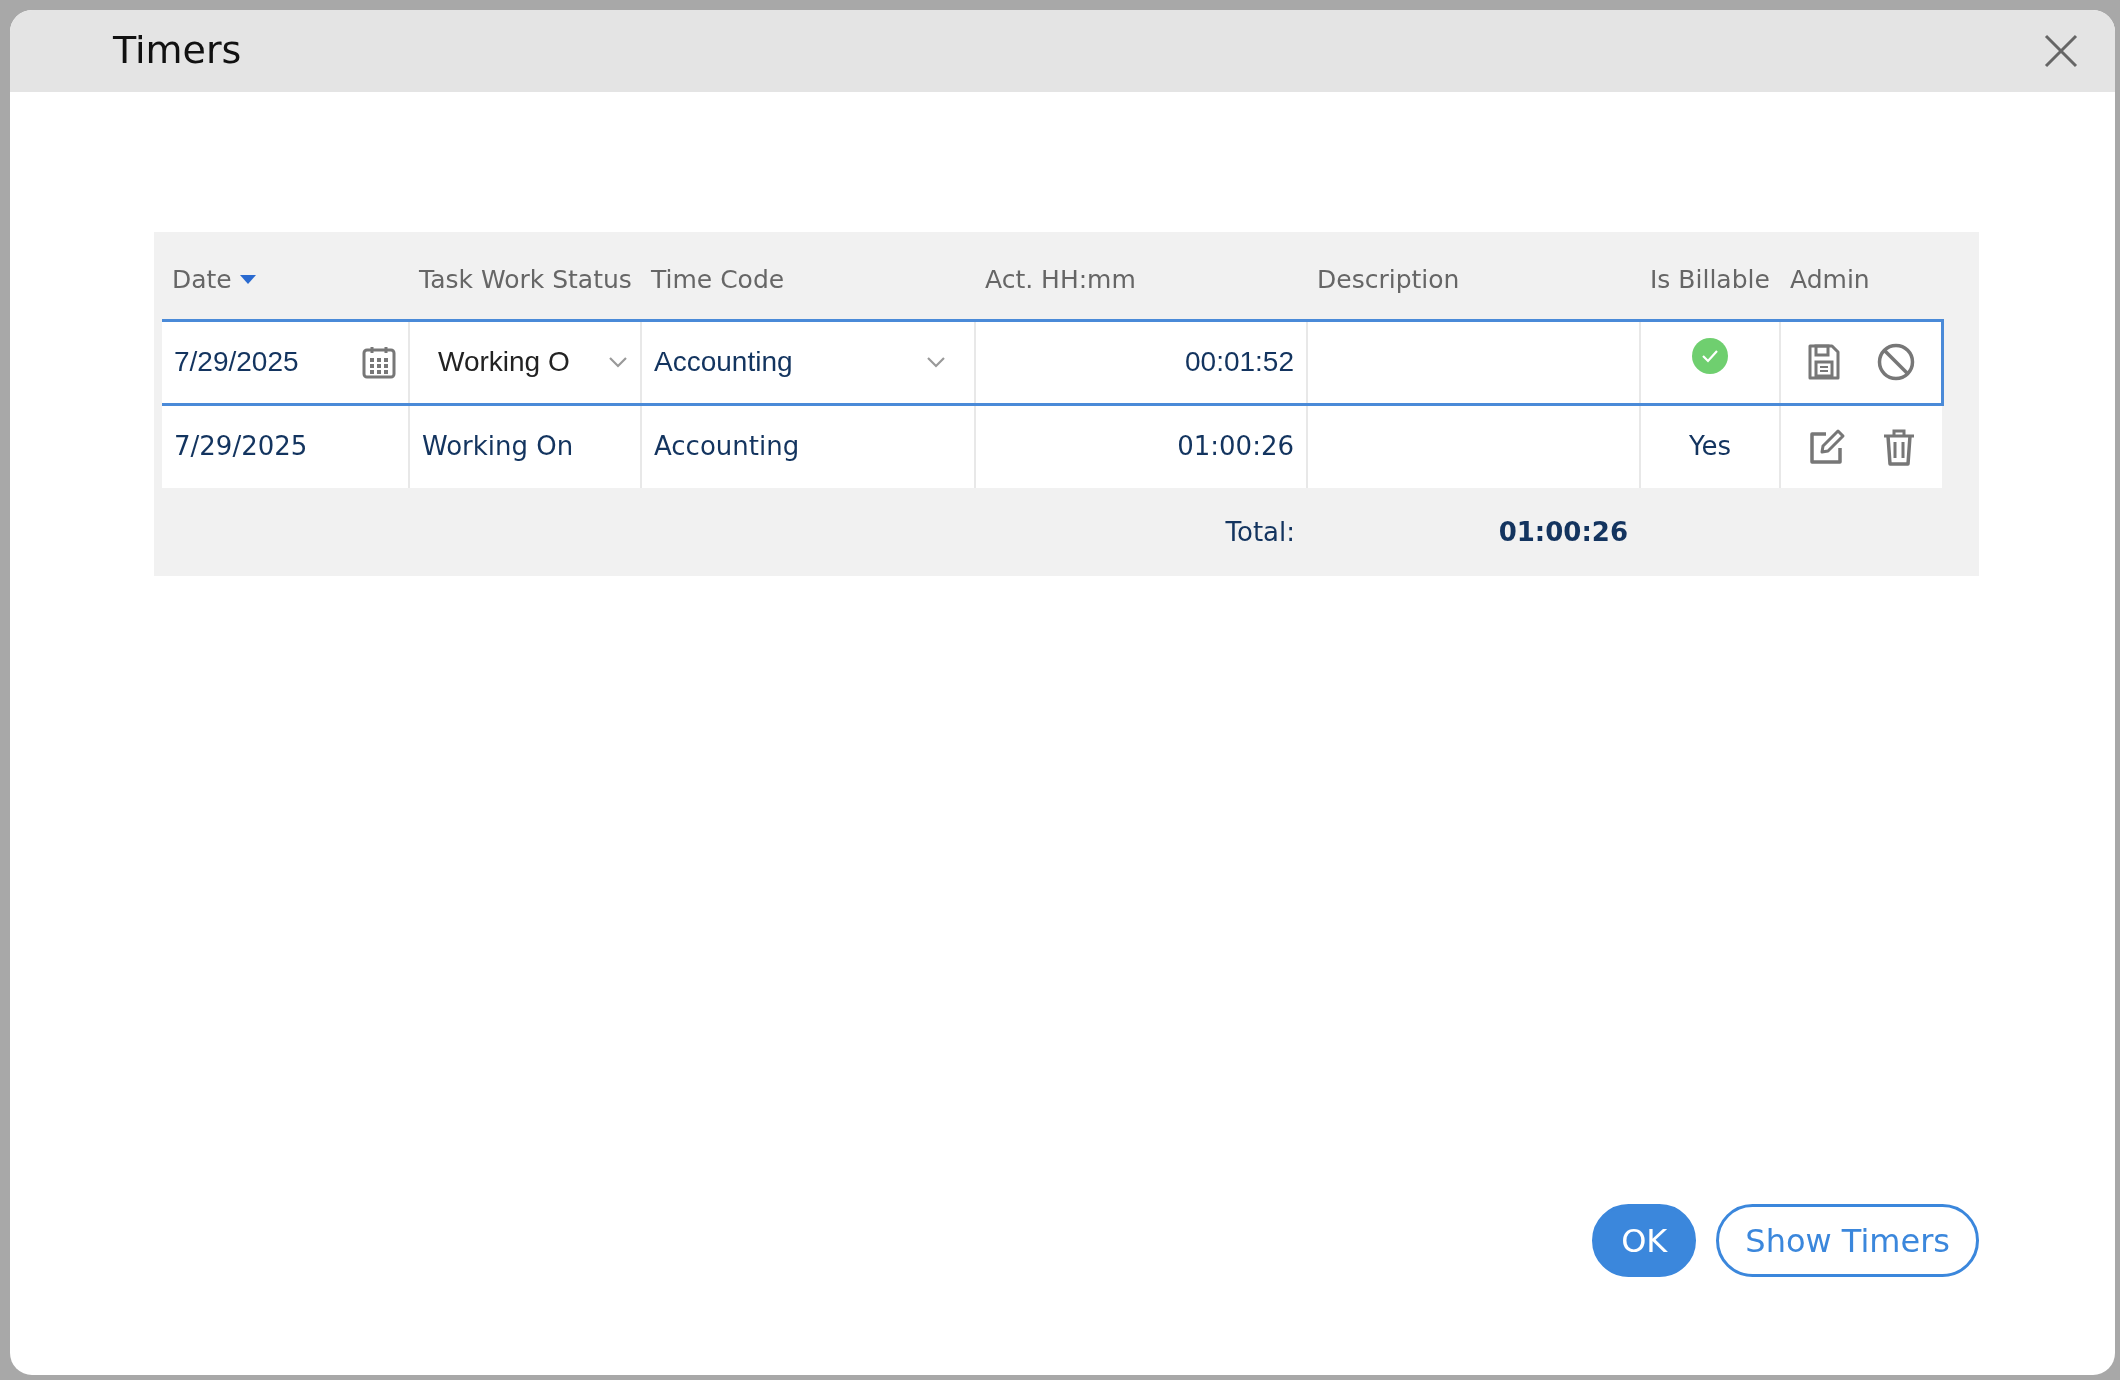  I want to click on column-header: Description, so click(1388, 279).